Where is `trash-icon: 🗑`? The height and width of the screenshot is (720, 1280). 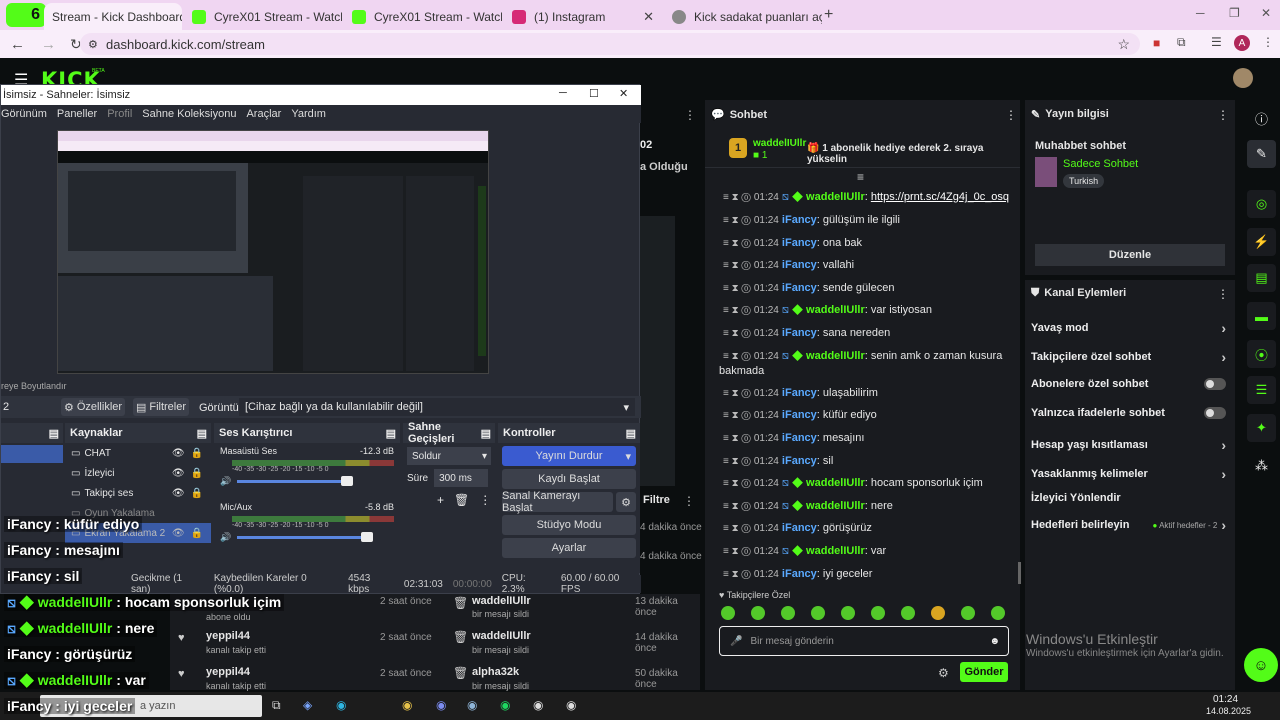 trash-icon: 🗑 is located at coordinates (461, 500).